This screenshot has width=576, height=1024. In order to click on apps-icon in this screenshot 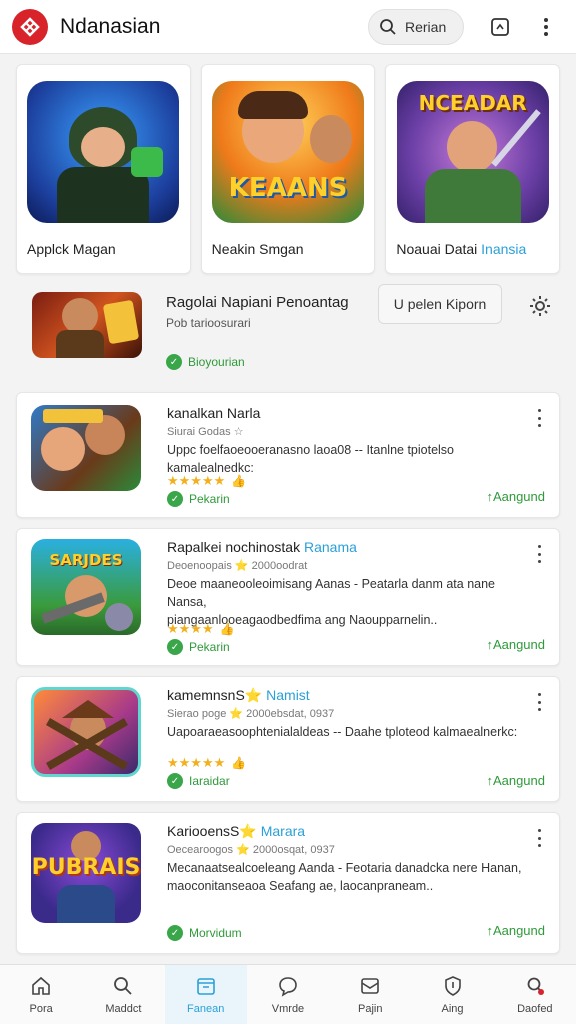, I will do `click(205, 986)`.